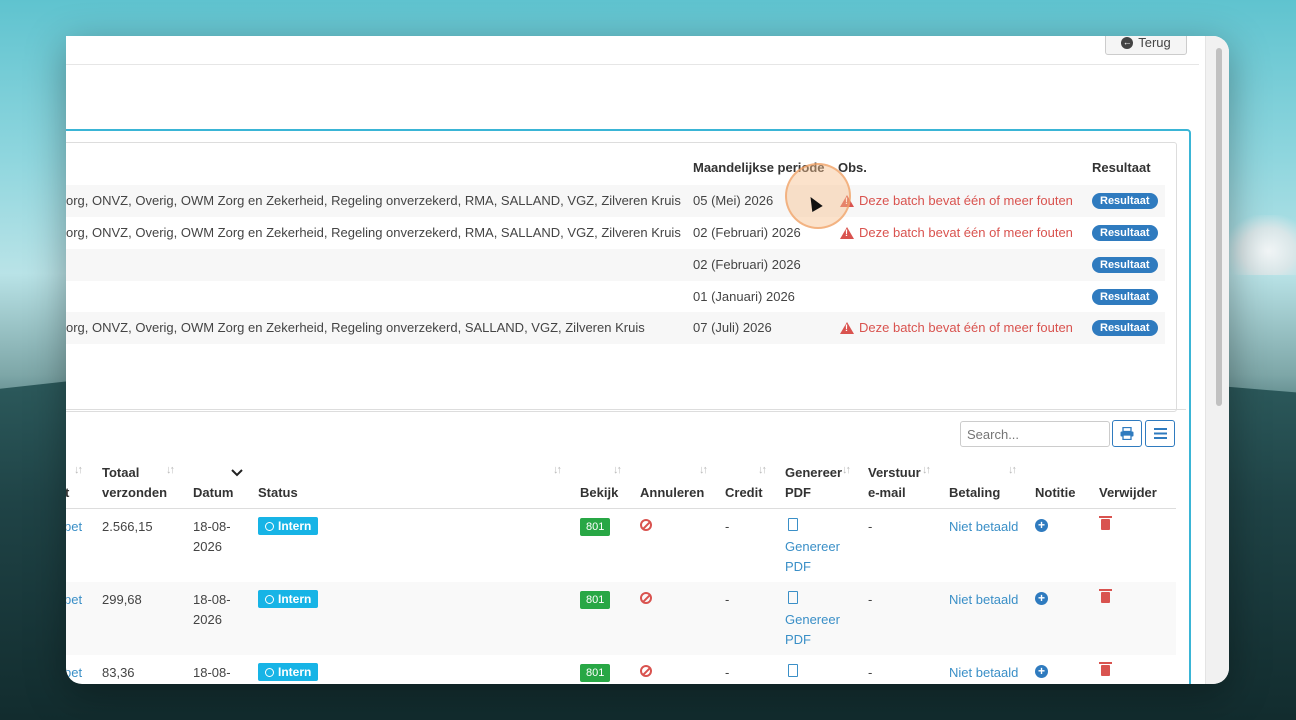  What do you see at coordinates (894, 472) in the screenshot?
I see `header-email-line1: Verstuur` at bounding box center [894, 472].